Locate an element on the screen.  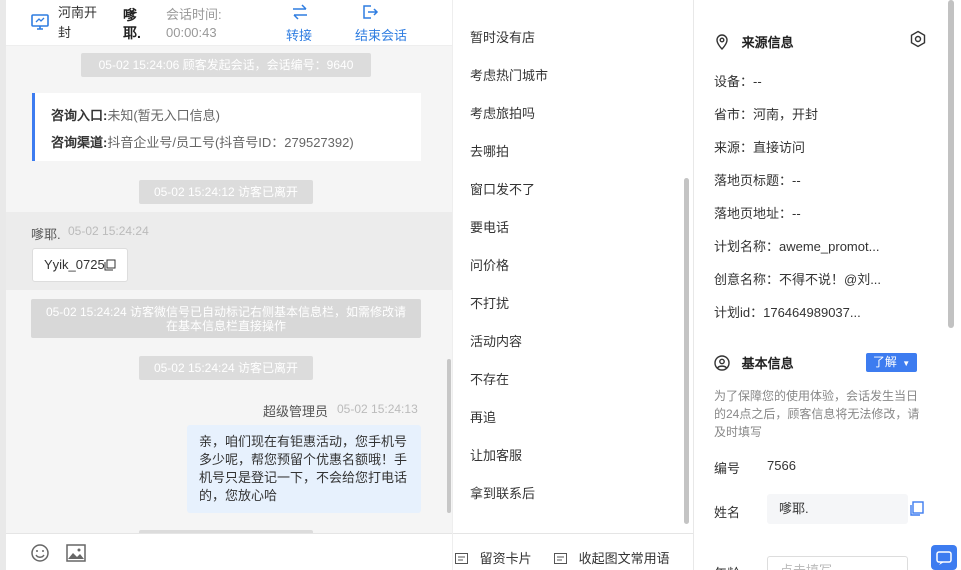
quick-reply-item: 窗口发不了 is located at coordinates (502, 188).